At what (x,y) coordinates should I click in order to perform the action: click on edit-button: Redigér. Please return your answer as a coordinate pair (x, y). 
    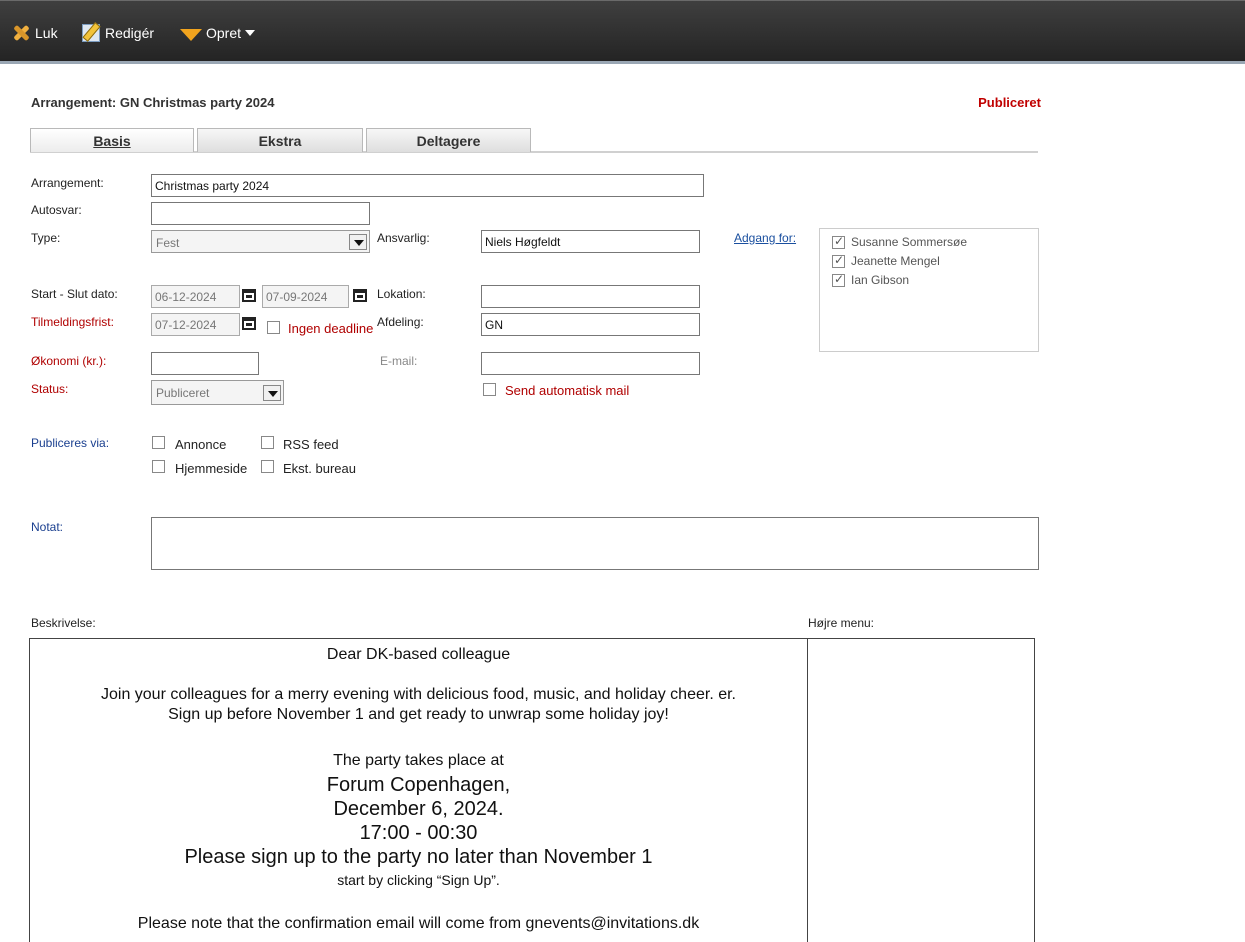
    Looking at the image, I should click on (118, 33).